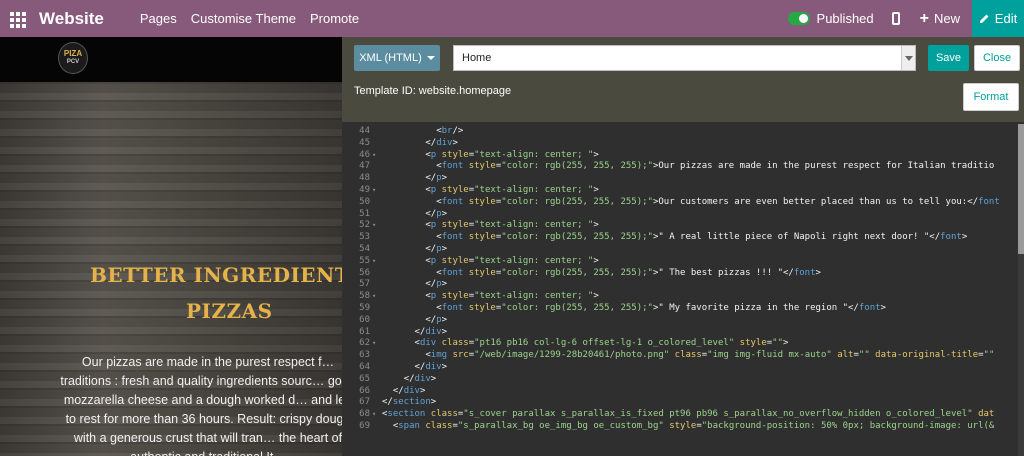 The image size is (1024, 456). What do you see at coordinates (723, 272) in the screenshot?
I see `code-token: >" The best pizzas !!! "</` at bounding box center [723, 272].